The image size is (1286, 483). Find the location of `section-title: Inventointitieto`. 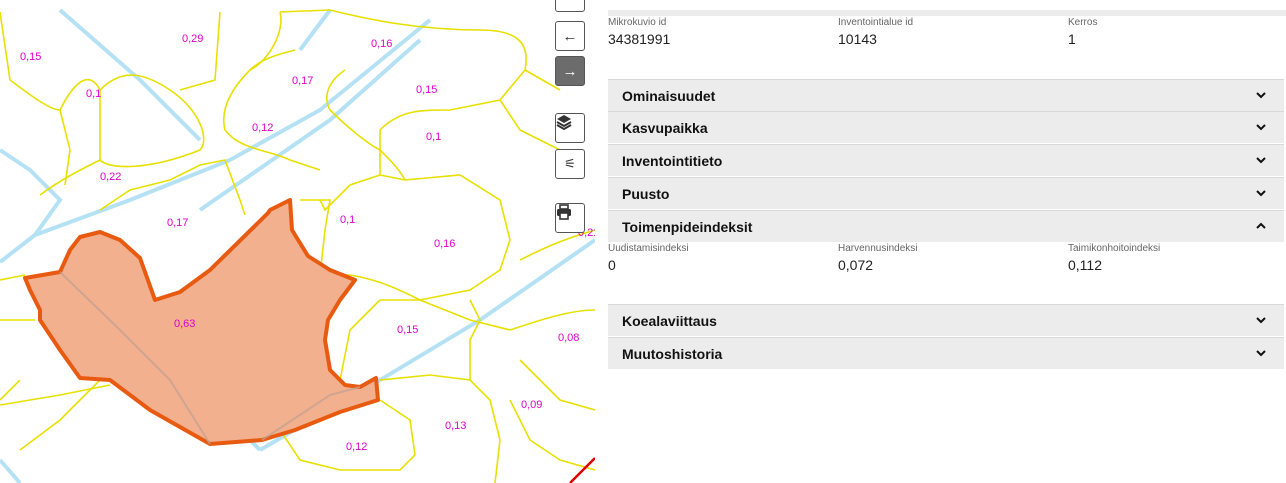

section-title: Inventointitieto is located at coordinates (672, 160).